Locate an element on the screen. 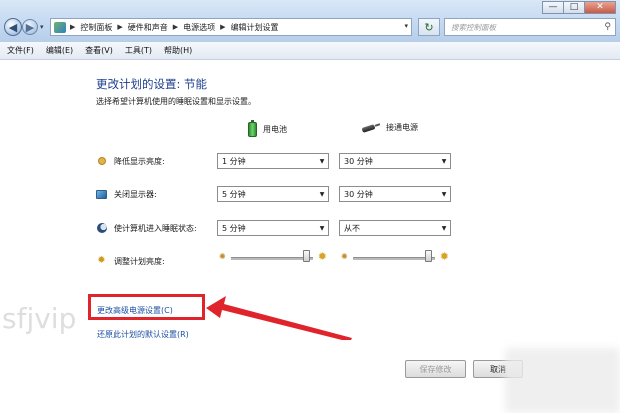  brightness-battery-slider: ✺ ✹ is located at coordinates (273, 257).